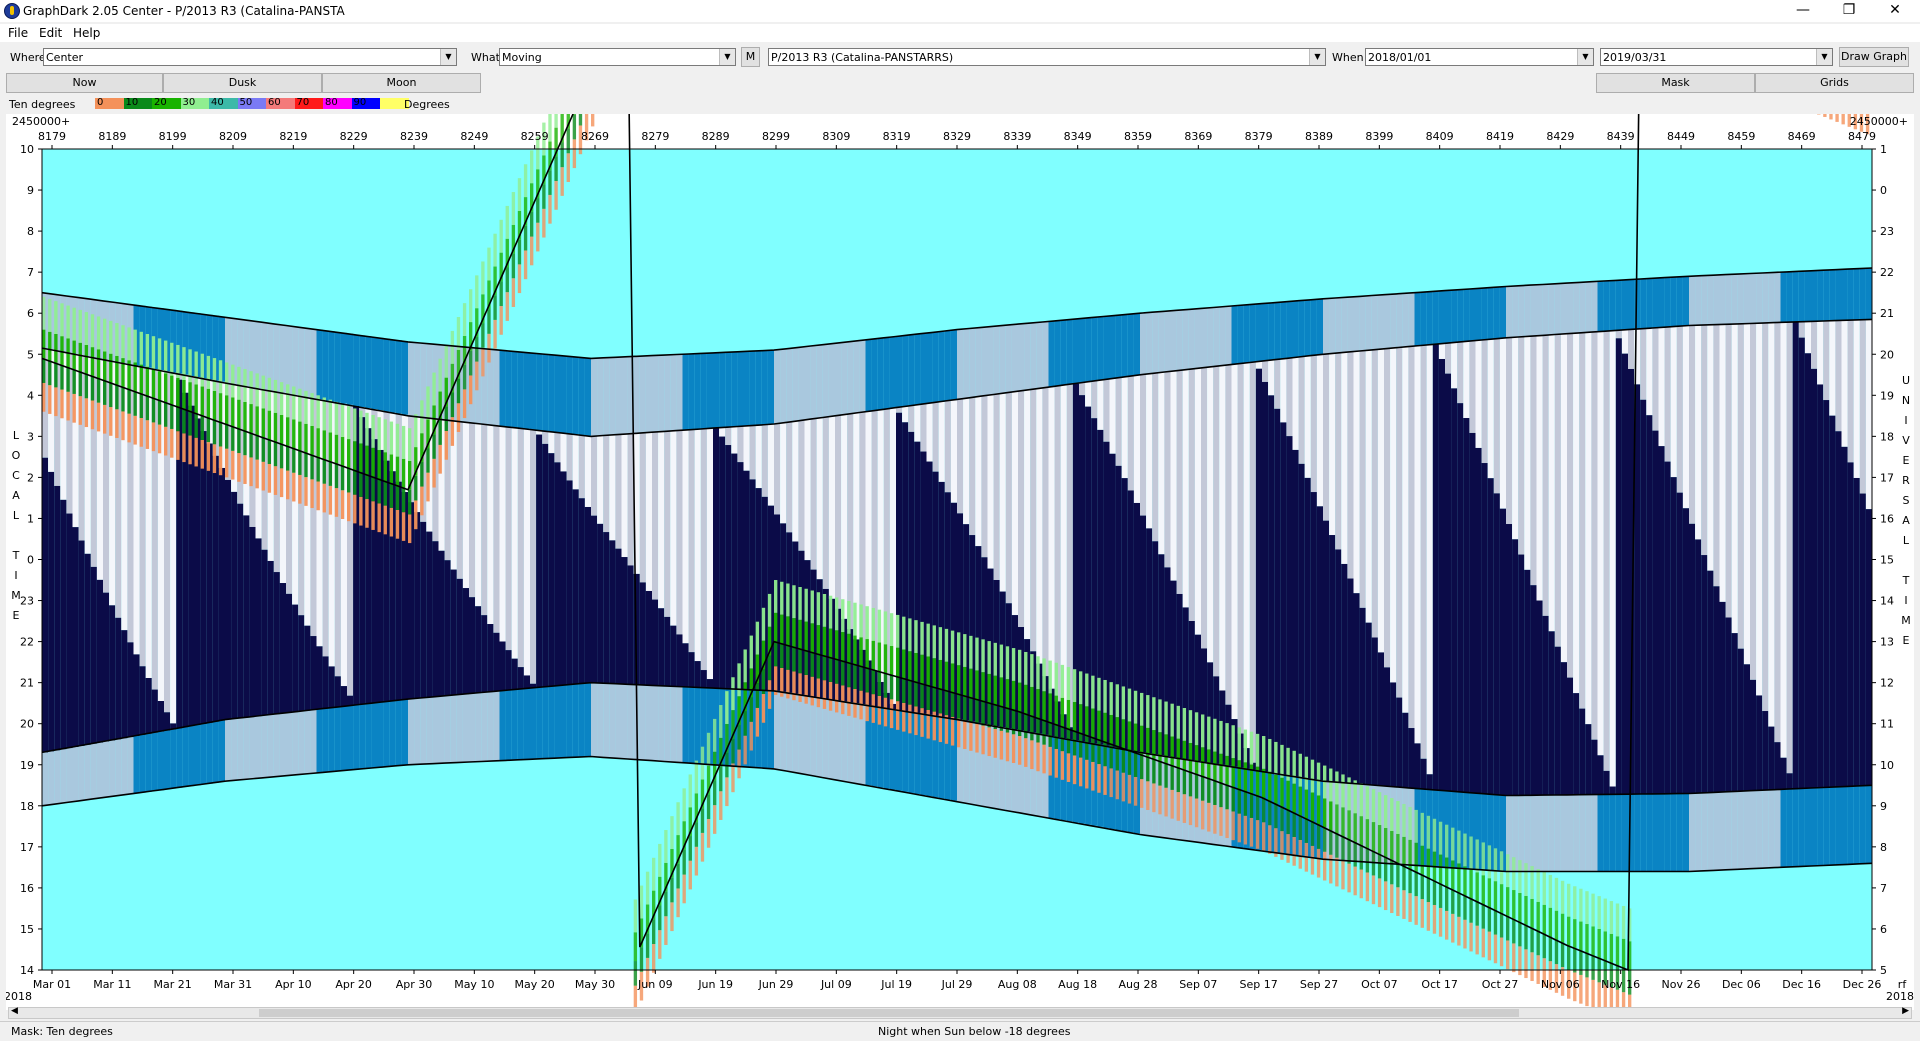 The image size is (1920, 1041). I want to click on date-tick-label: Jul 19, so click(896, 984).